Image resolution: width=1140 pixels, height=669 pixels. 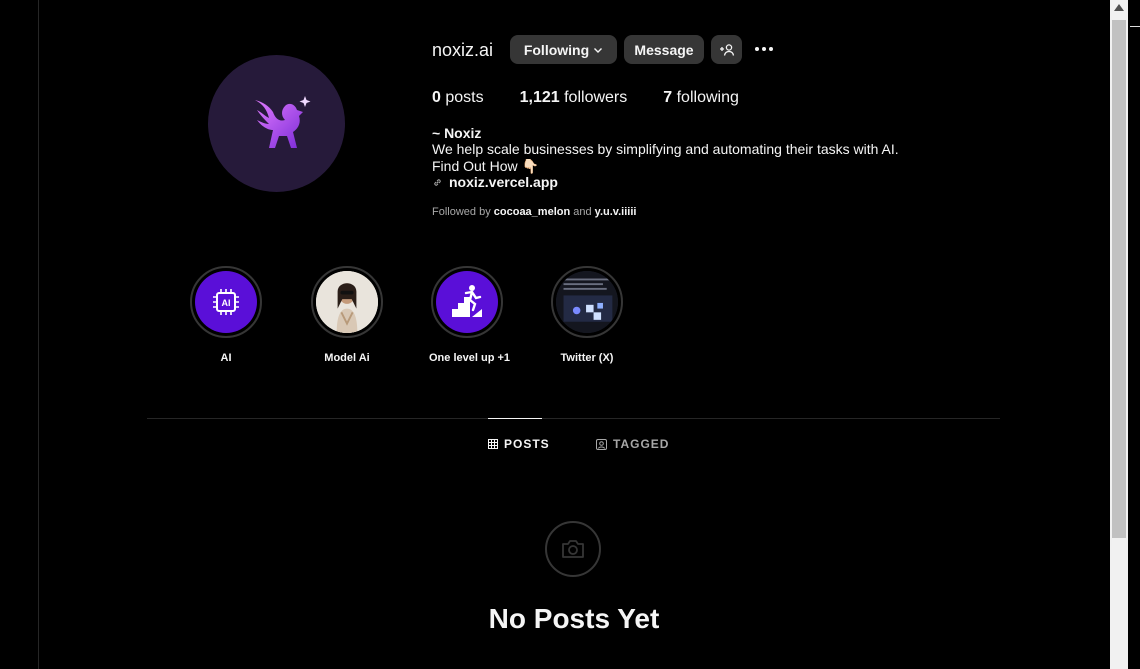 I want to click on page-scrollbar, so click(x=1119, y=334).